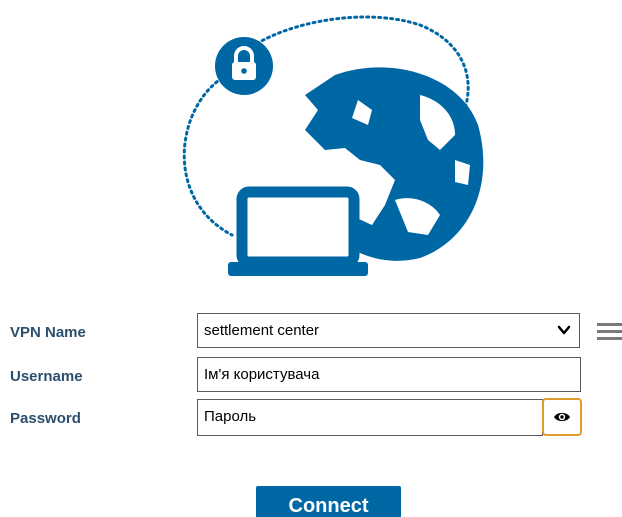  What do you see at coordinates (230, 416) in the screenshot?
I see `password-placeholder: Пароль` at bounding box center [230, 416].